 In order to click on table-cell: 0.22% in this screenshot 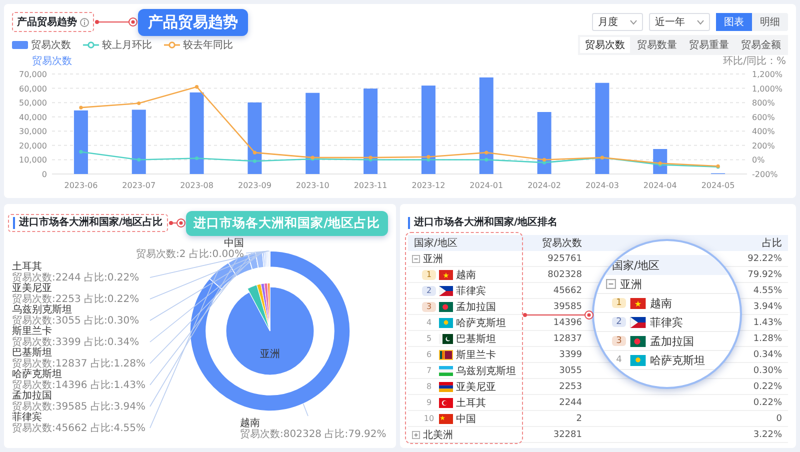, I will do `click(767, 387)`.